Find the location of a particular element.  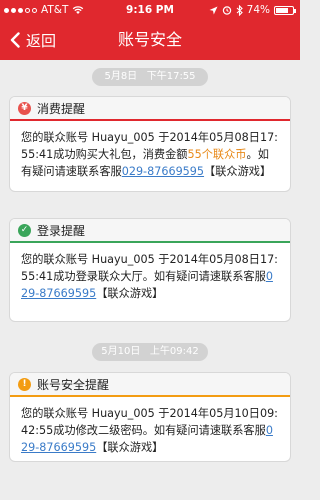

battery-percent: 74% is located at coordinates (258, 10).